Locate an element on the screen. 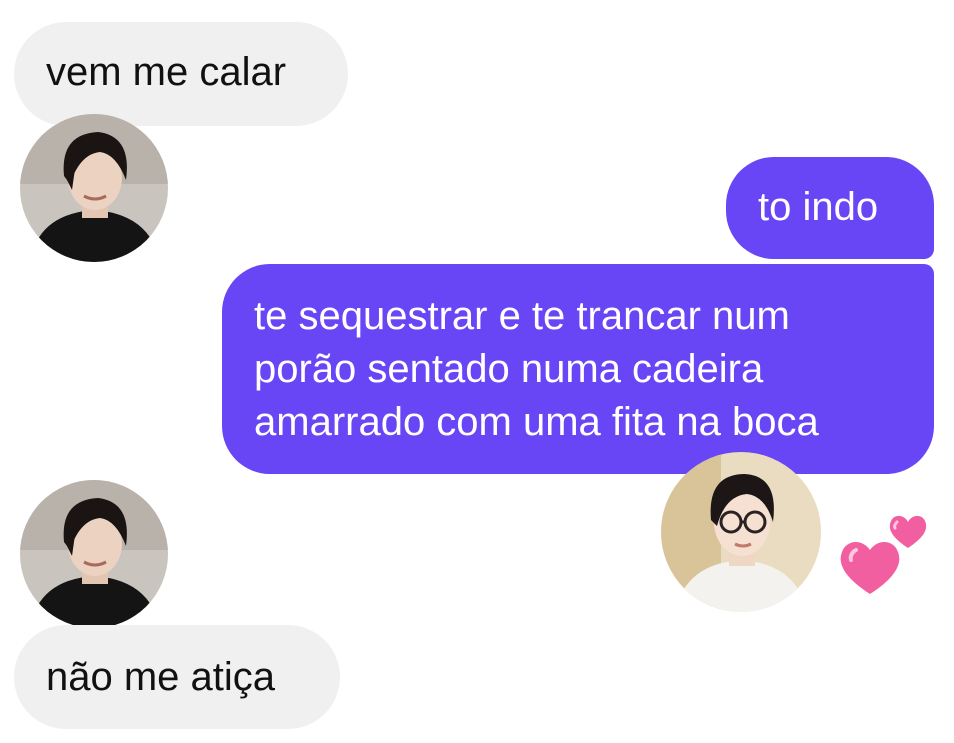 The width and height of the screenshot is (954, 743). incoming-message-bubble: não me atiça is located at coordinates (177, 677).